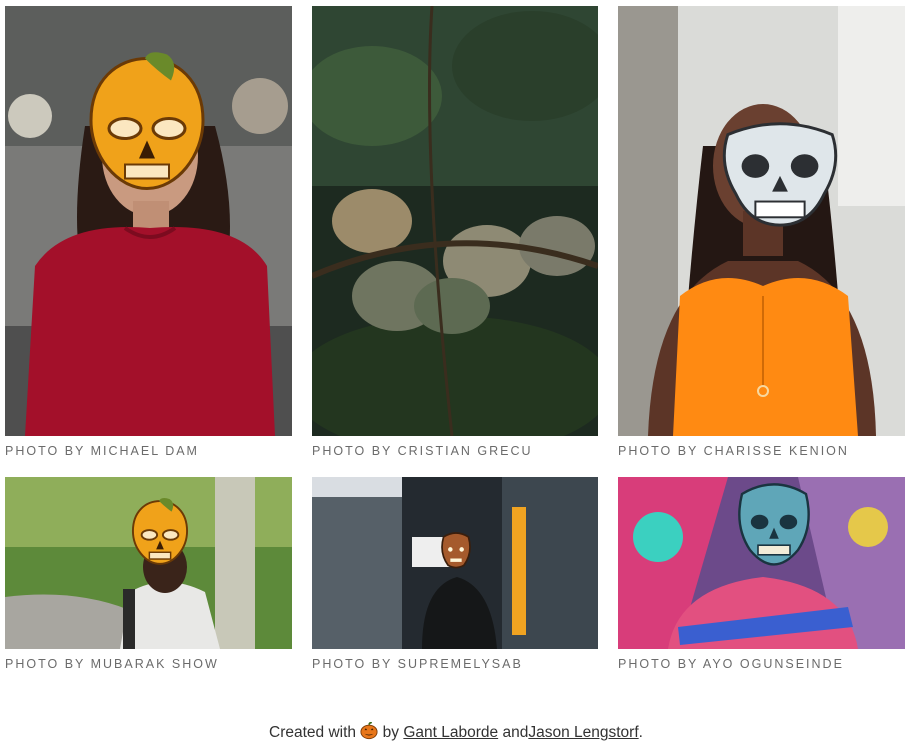  Describe the element at coordinates (780, 174) in the screenshot. I see `white-skull-mask-icon` at that location.